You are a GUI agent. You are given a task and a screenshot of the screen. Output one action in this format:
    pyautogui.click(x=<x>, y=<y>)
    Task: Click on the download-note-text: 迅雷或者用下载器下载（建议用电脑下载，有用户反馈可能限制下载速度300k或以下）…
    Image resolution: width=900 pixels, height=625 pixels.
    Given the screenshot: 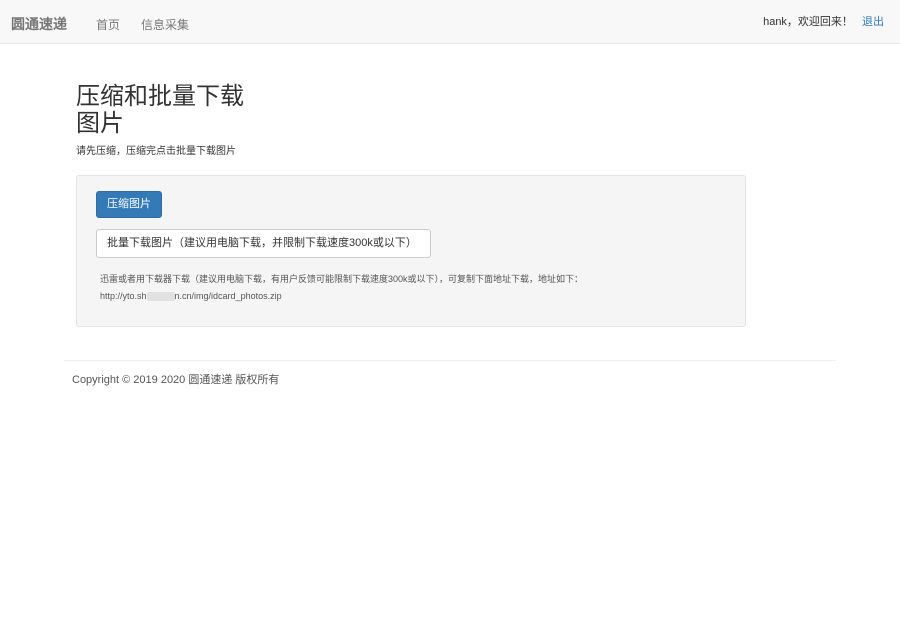 What is the action you would take?
    pyautogui.click(x=342, y=279)
    